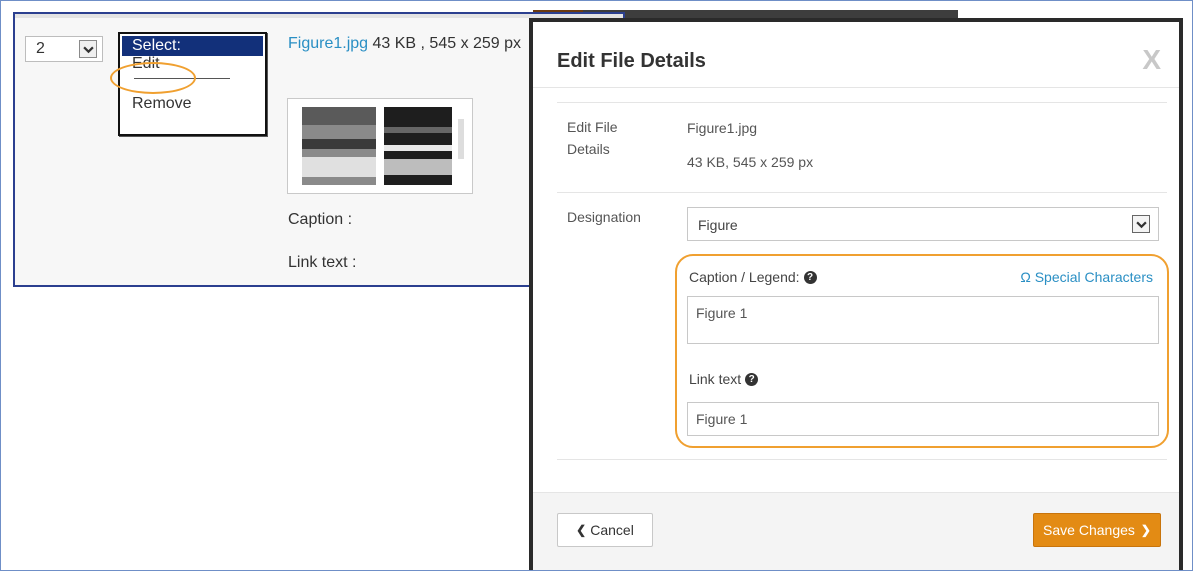 Image resolution: width=1193 pixels, height=571 pixels. I want to click on modal-footer: ❮ Cancel Save Changes ❯, so click(856, 531).